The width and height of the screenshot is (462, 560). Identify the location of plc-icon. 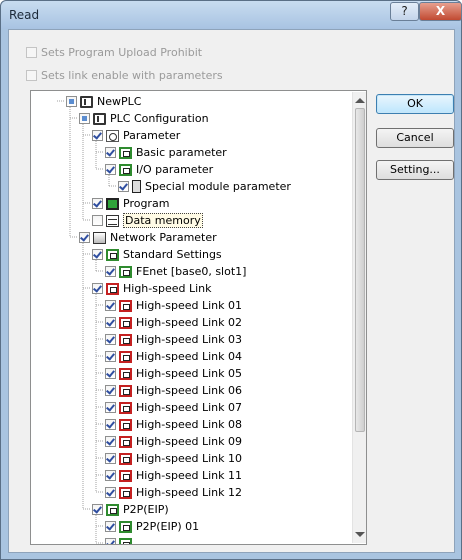
(86, 101).